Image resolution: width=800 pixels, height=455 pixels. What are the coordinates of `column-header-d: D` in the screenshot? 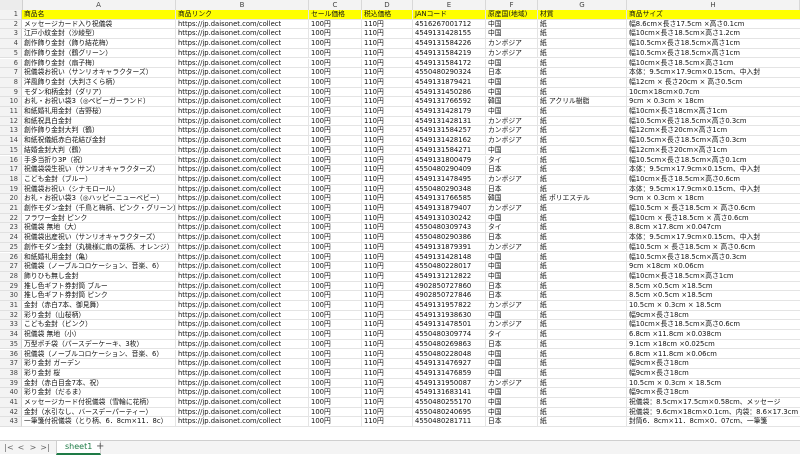 It's located at (387, 5).